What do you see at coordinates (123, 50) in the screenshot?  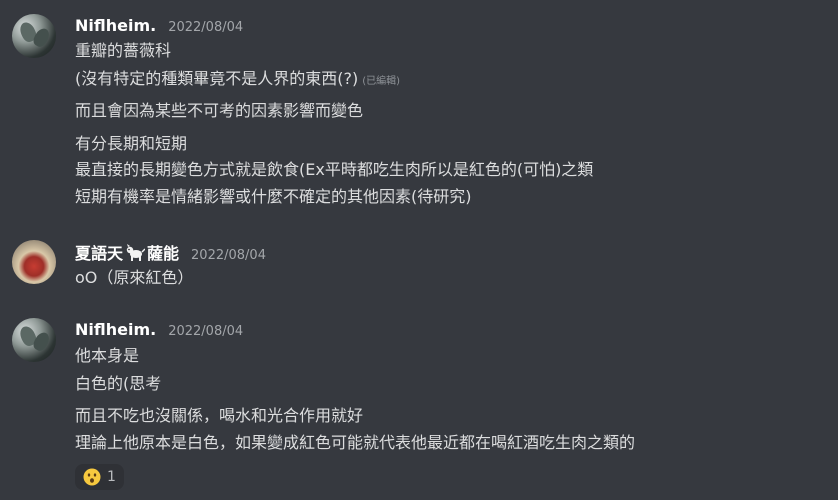 I see `message-text: 重瓣的薔薇科` at bounding box center [123, 50].